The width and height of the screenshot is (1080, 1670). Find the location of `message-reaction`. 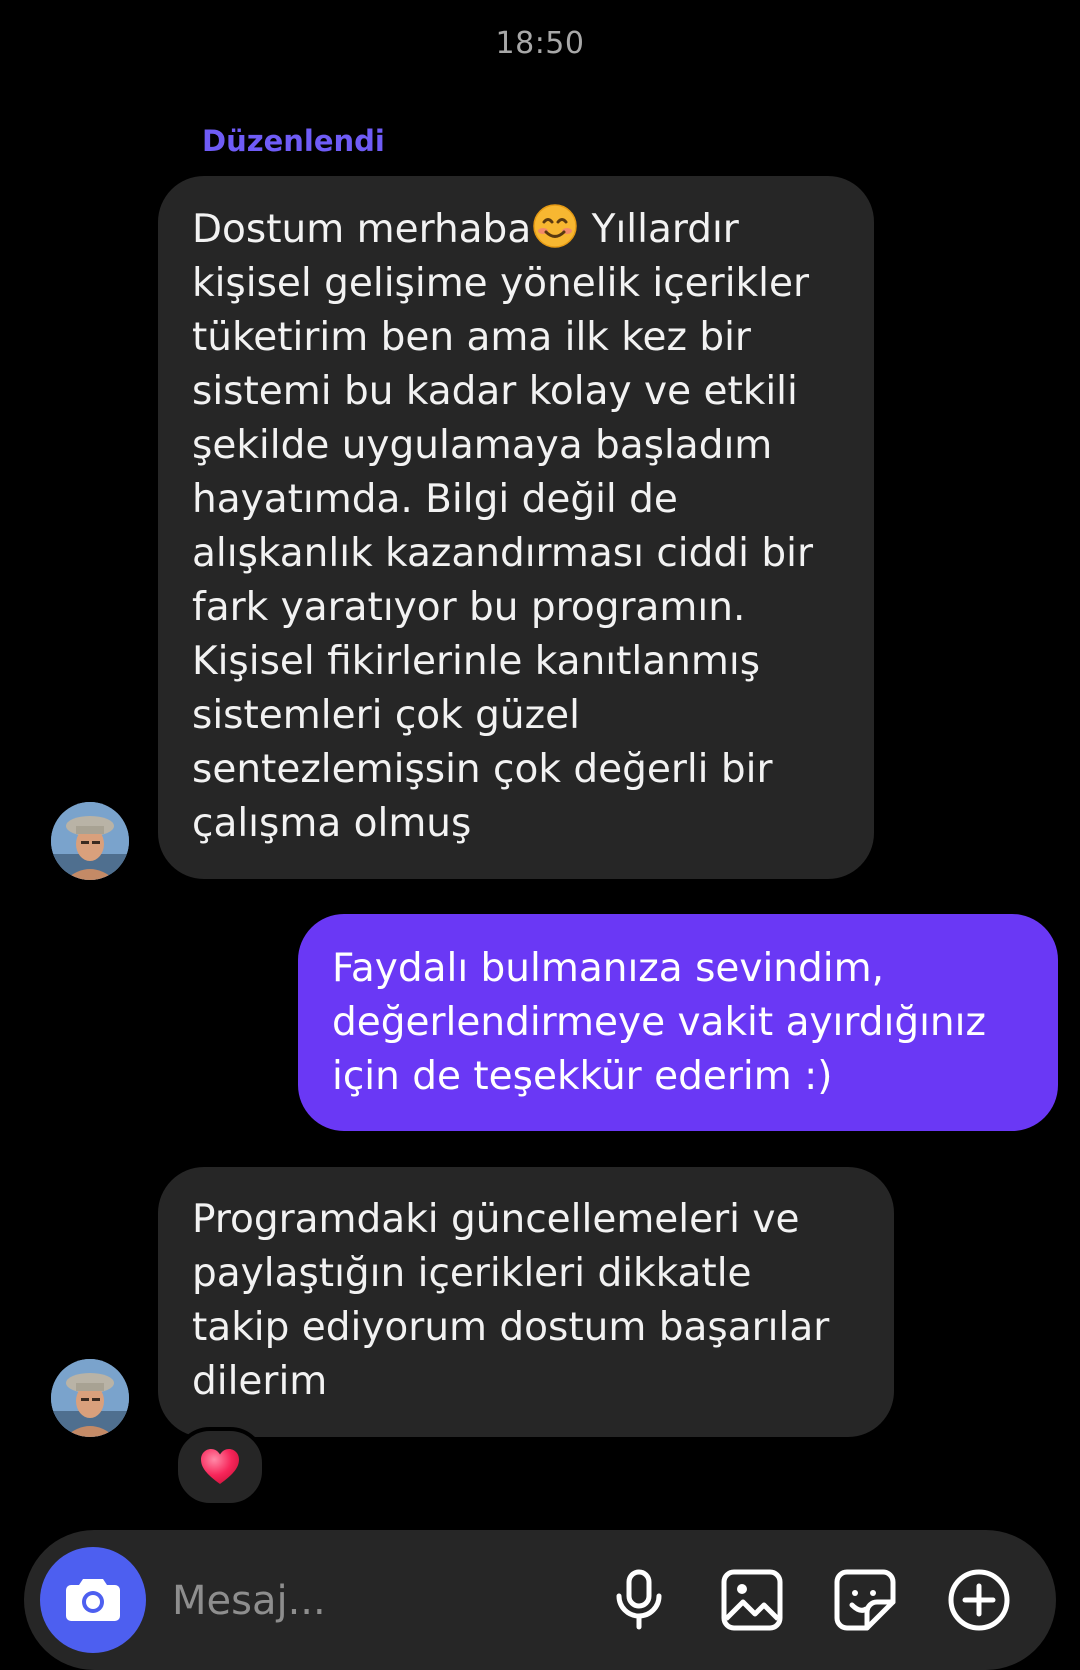

message-reaction is located at coordinates (220, 1467).